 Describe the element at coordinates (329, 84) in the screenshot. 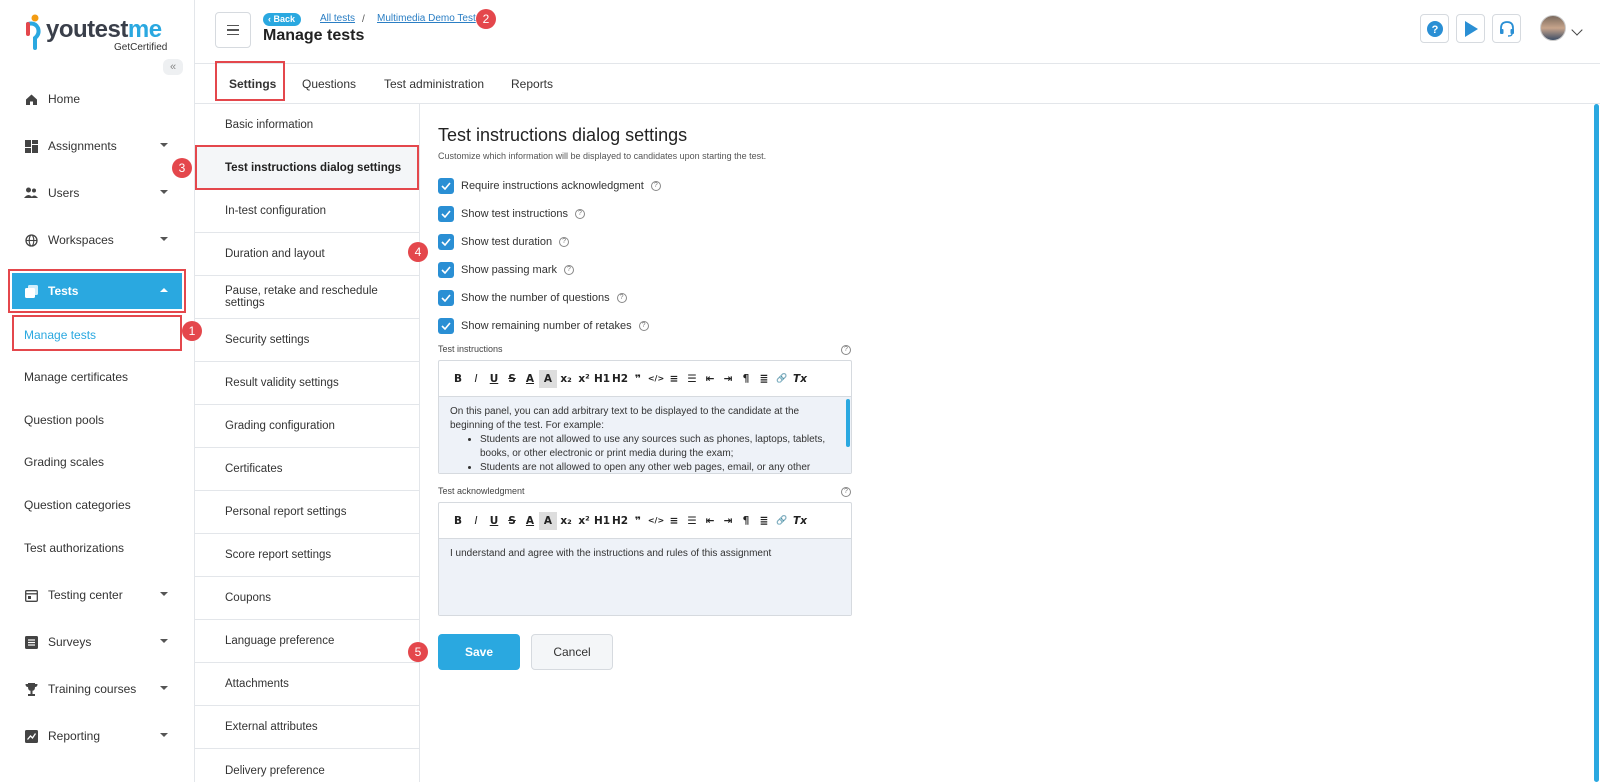

I see `tab-questions: Questions` at that location.